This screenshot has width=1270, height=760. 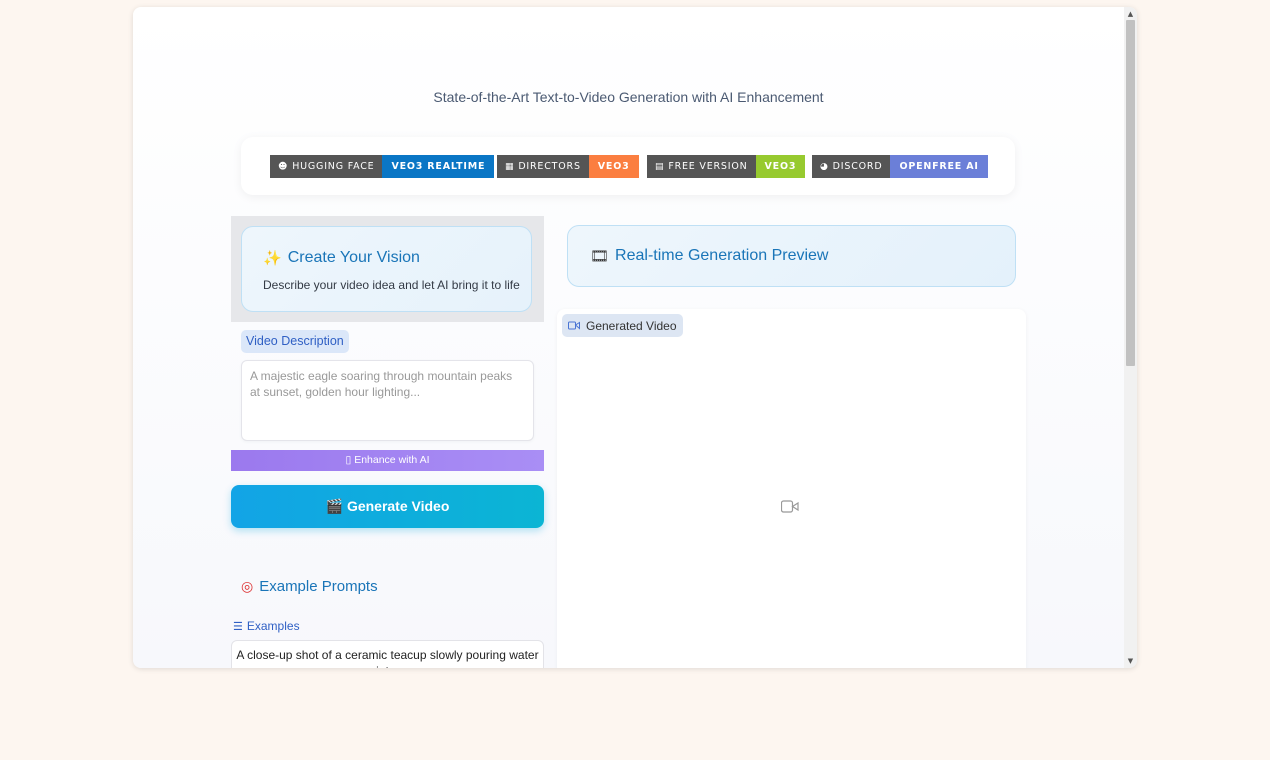 I want to click on film-icon: ▤, so click(x=660, y=166).